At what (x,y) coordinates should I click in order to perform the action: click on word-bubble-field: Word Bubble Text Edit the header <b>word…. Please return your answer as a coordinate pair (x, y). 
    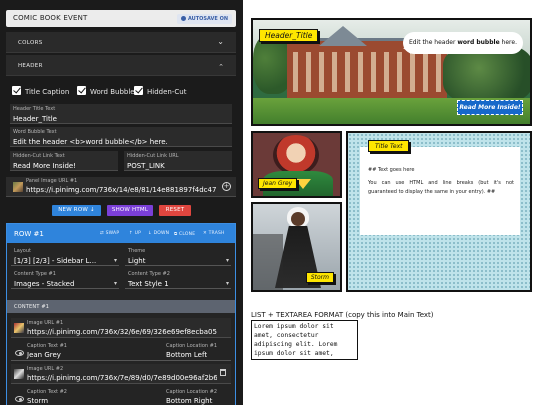
    Looking at the image, I should click on (121, 137).